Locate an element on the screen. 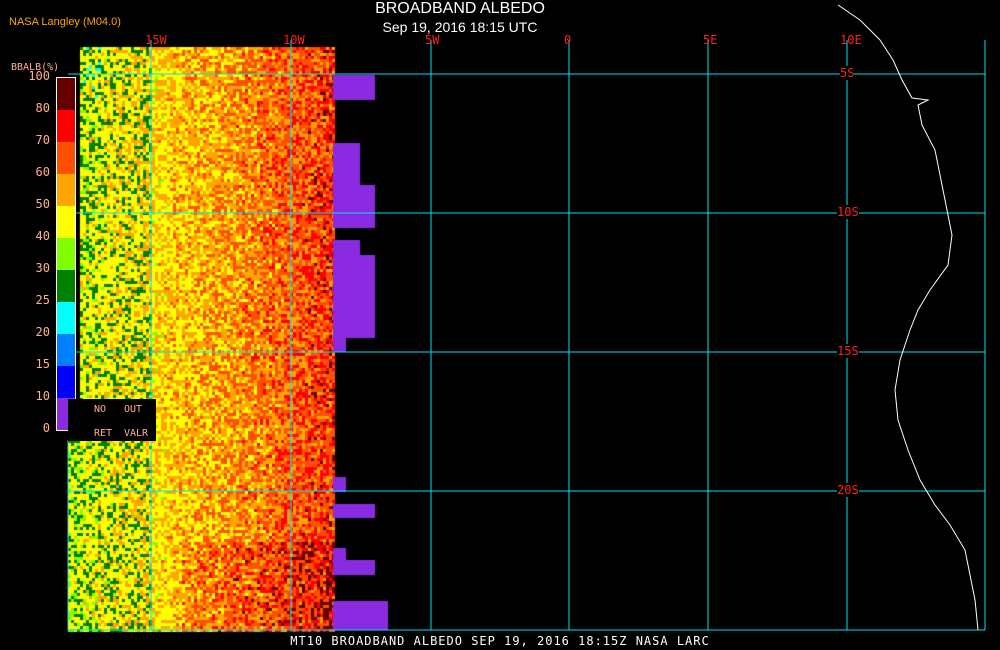 The height and width of the screenshot is (650, 1000). lon-label: 10E is located at coordinates (851, 40).